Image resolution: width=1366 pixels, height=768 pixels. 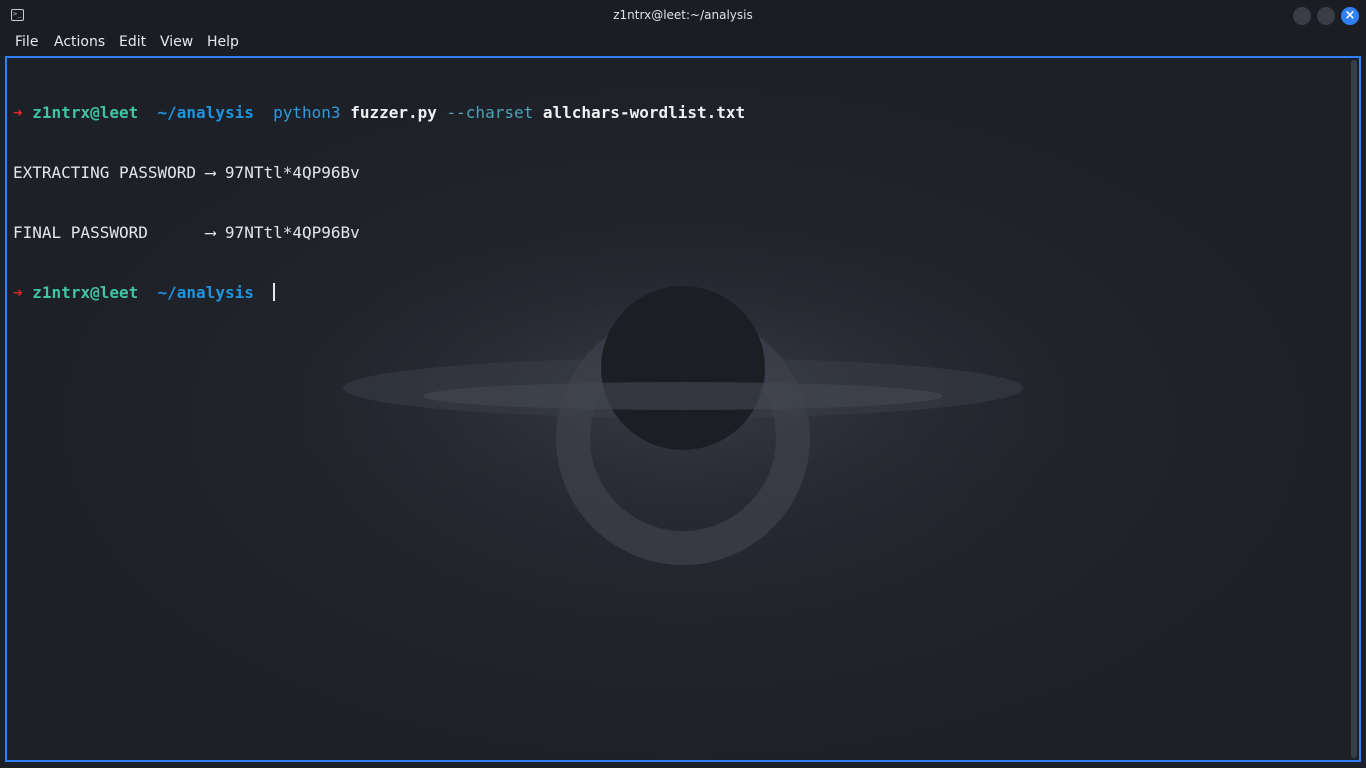 I want to click on menu-actions: Actions, so click(x=79, y=42).